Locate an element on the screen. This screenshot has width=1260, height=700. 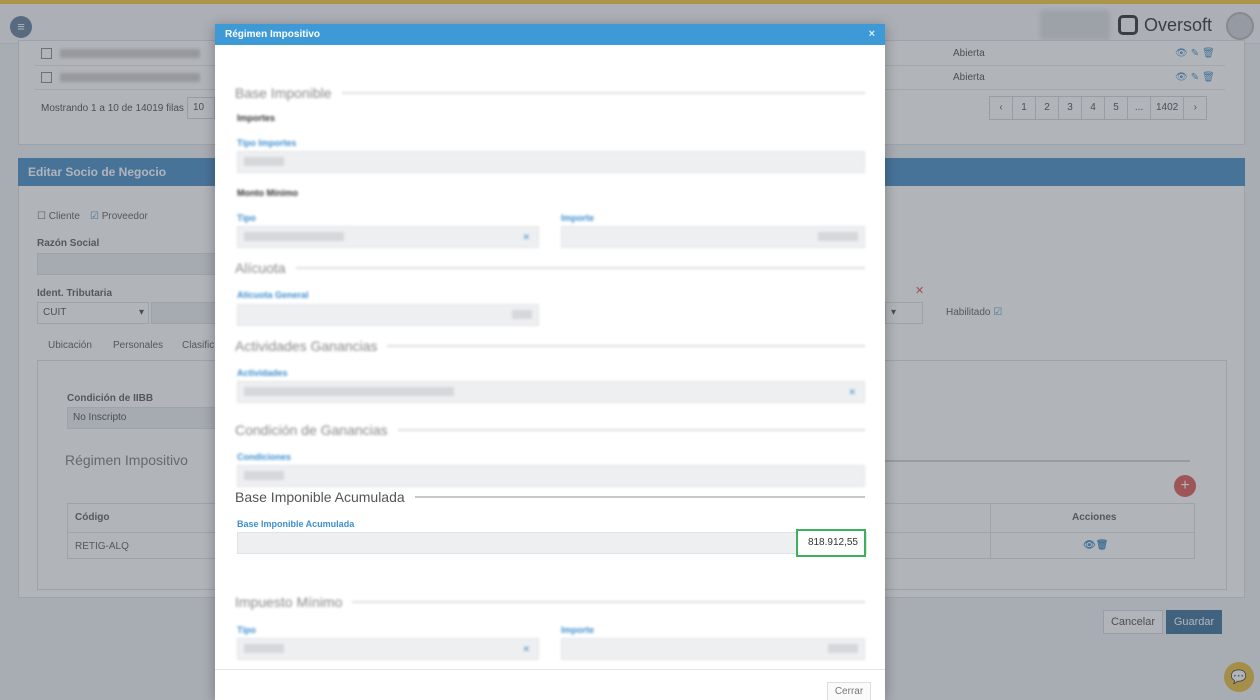
section-alicuota-title: Alícuota is located at coordinates (260, 268).